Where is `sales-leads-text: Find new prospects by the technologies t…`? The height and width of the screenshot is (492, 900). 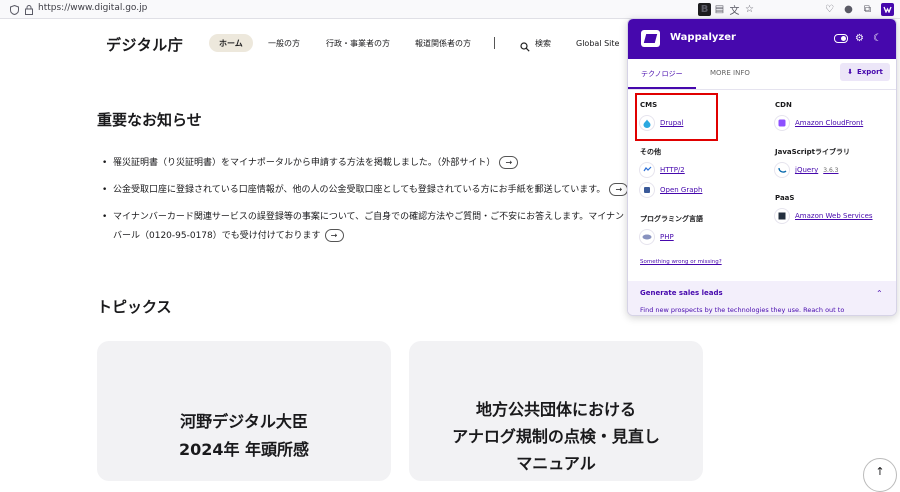 sales-leads-text: Find new prospects by the technologies t… is located at coordinates (742, 310).